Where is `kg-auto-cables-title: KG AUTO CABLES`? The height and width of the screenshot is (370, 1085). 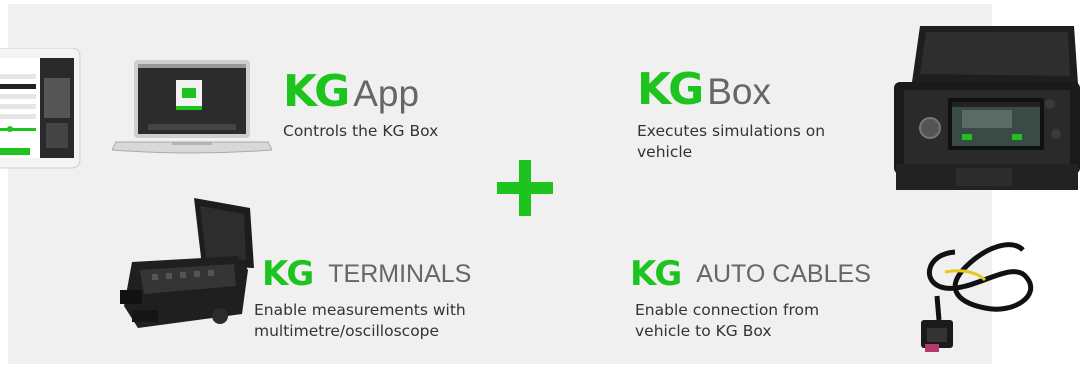
kg-auto-cables-title: KG AUTO CABLES is located at coordinates (750, 274).